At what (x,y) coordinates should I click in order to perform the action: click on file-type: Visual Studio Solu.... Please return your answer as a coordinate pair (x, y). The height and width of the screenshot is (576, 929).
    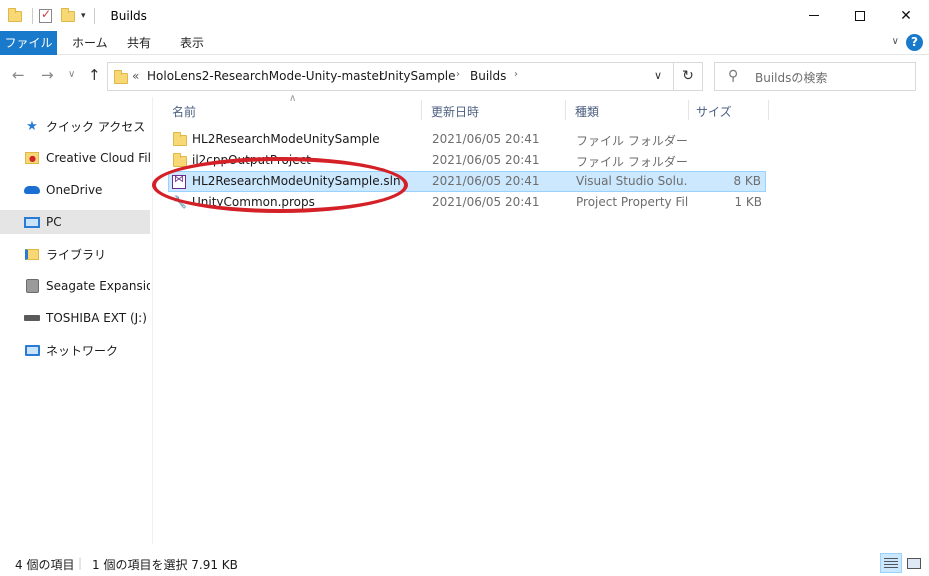
    Looking at the image, I should click on (632, 181).